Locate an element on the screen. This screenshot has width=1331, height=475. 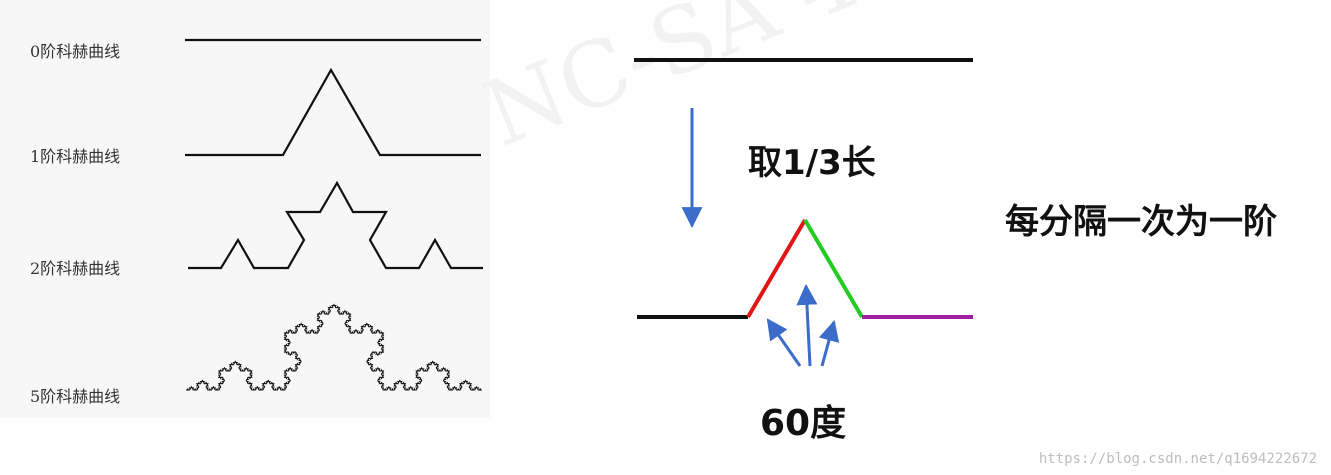
segment-fall-green is located at coordinates (833, 268).